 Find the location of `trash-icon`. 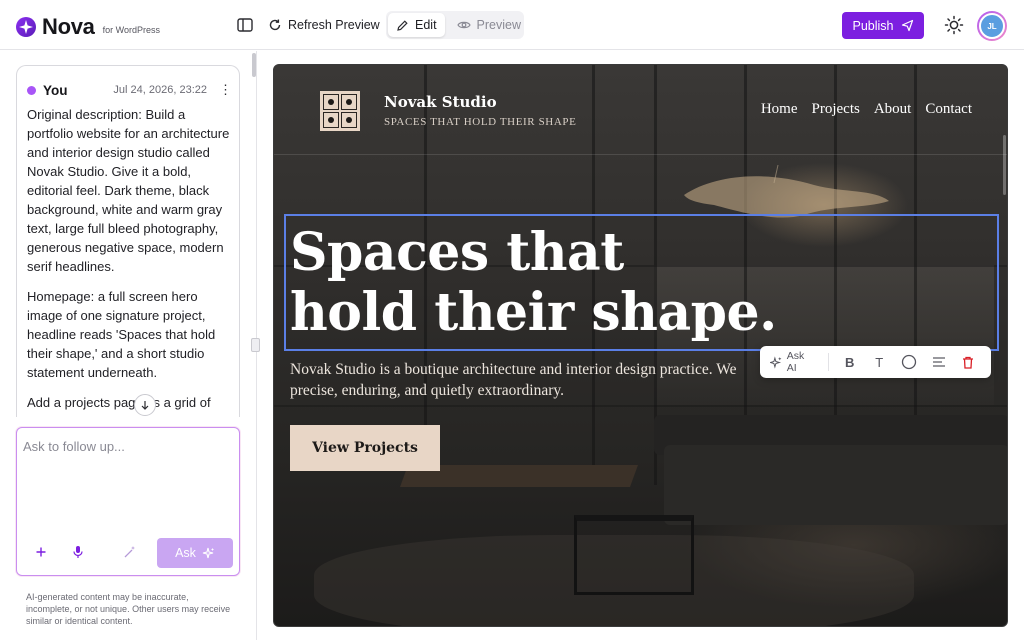

trash-icon is located at coordinates (968, 362).